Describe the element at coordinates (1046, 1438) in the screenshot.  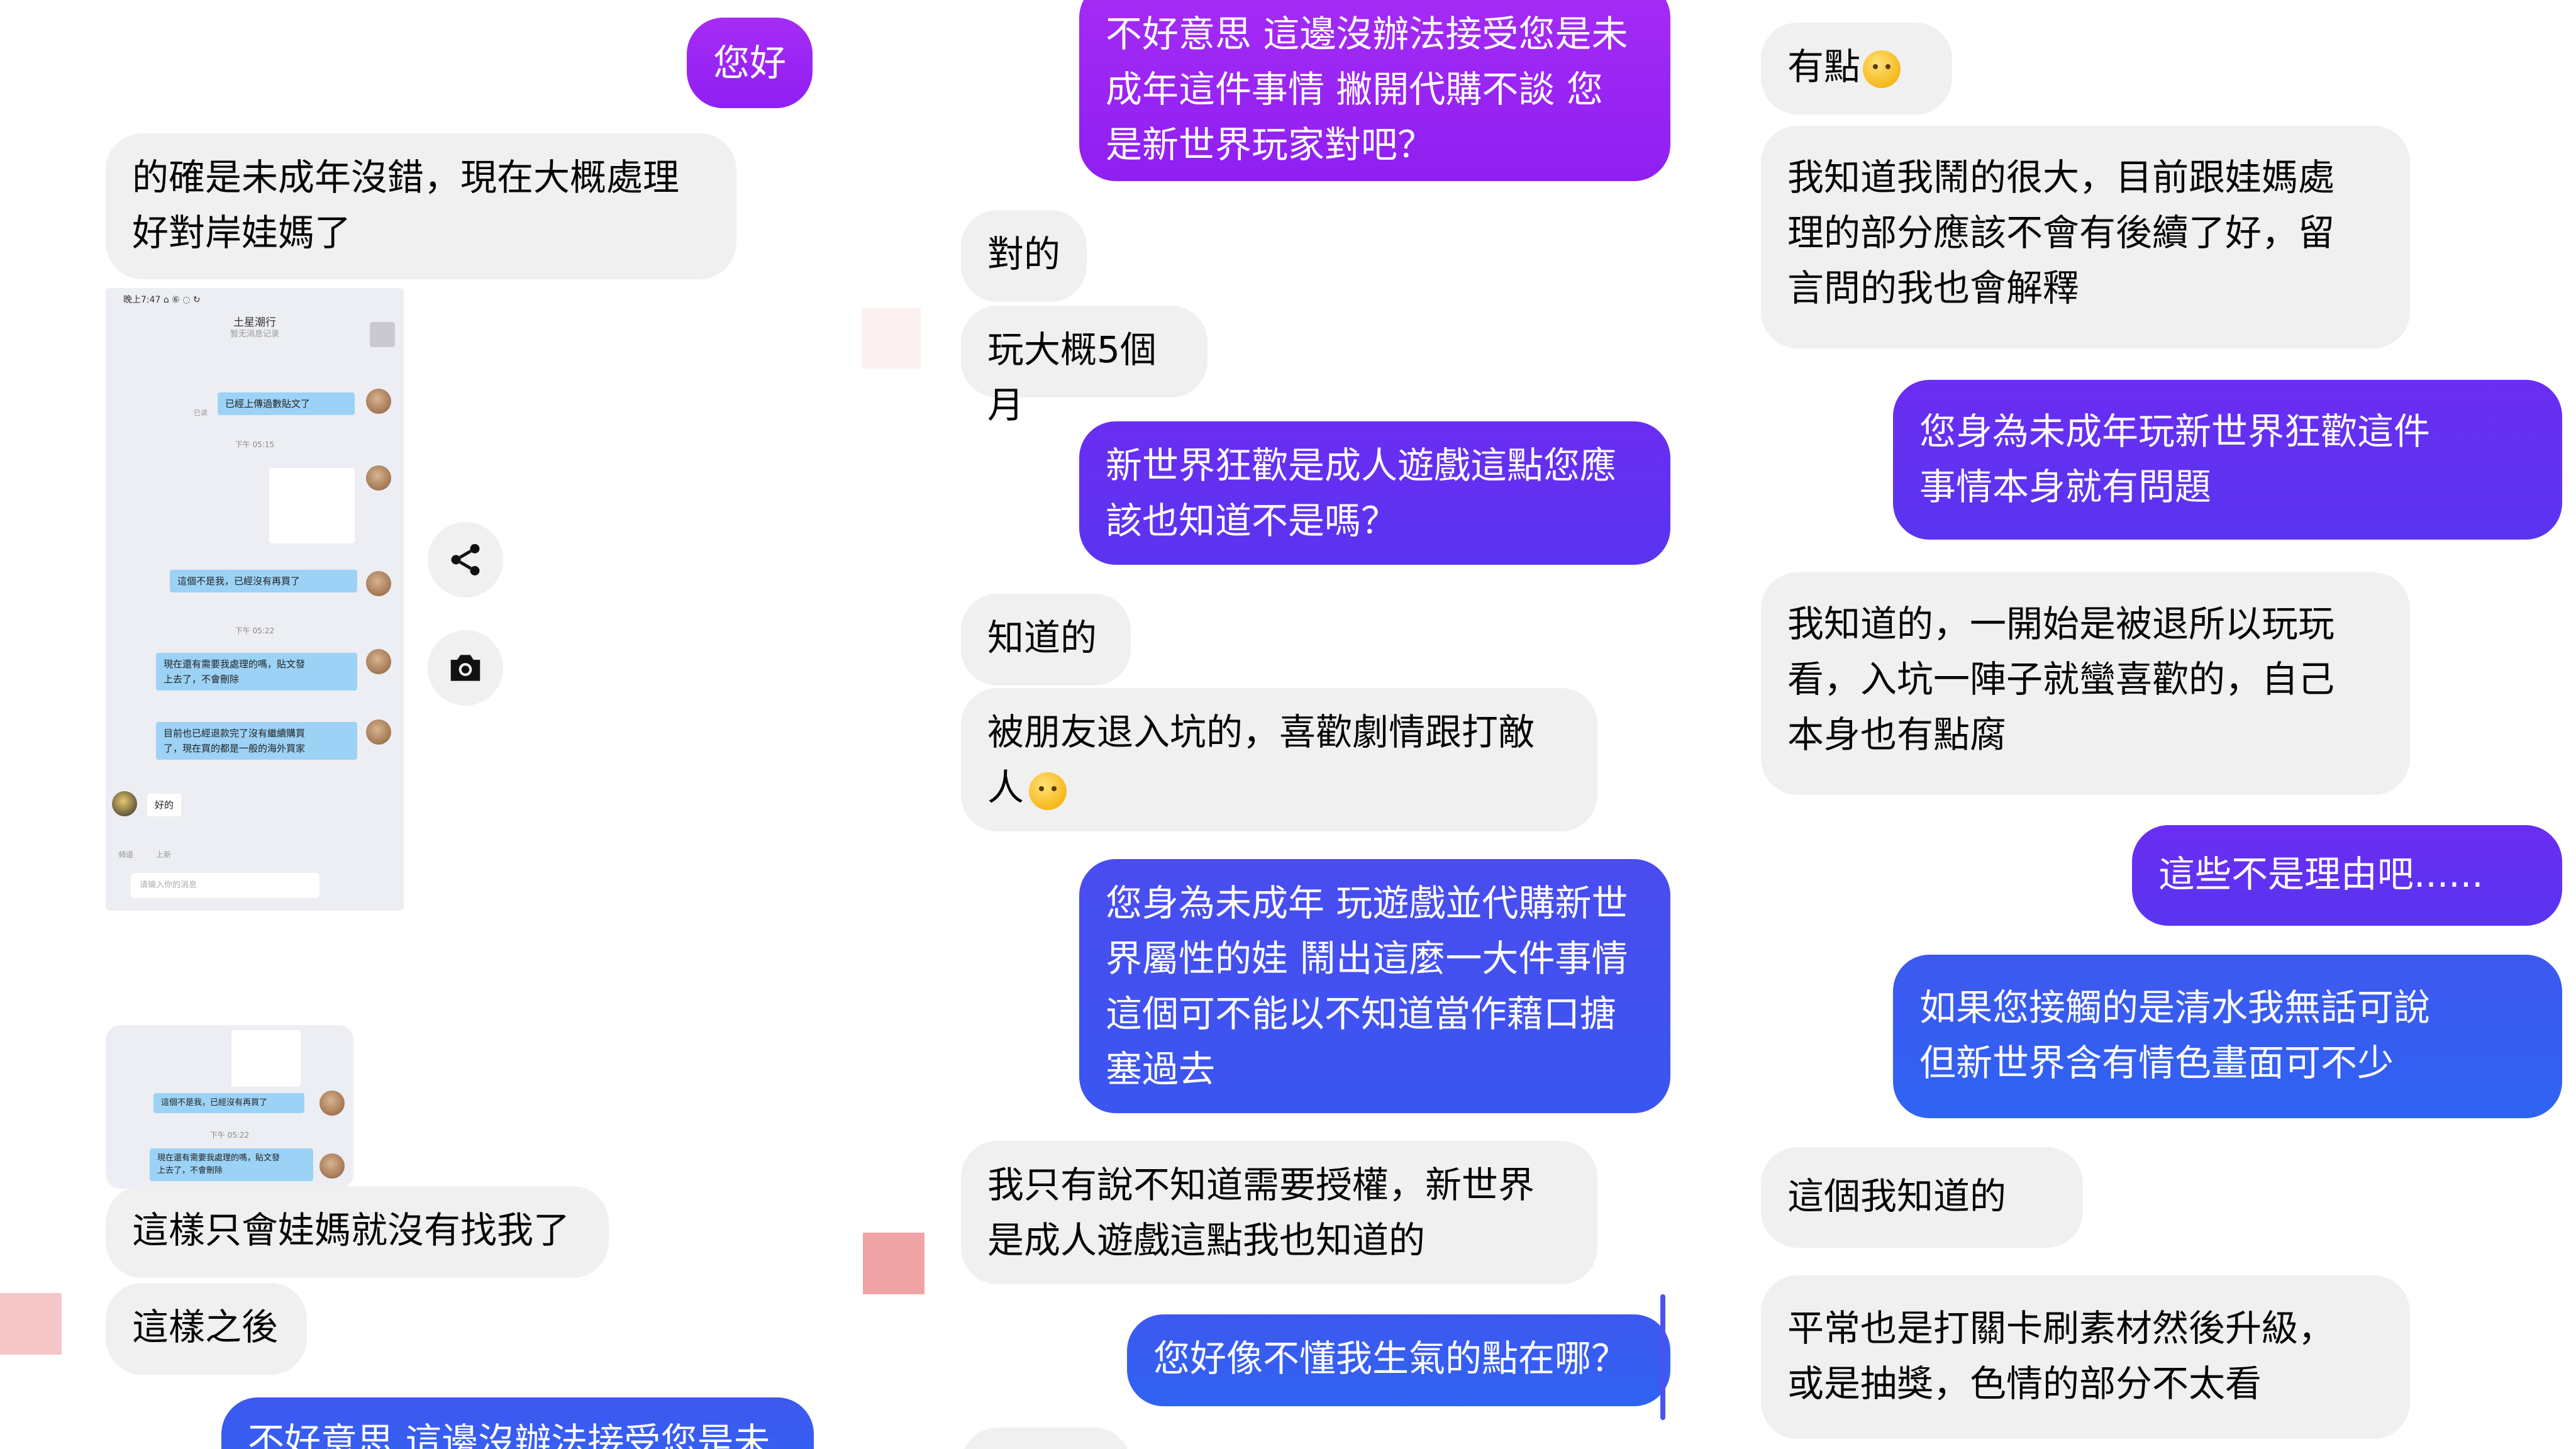
I see `incoming-message` at that location.